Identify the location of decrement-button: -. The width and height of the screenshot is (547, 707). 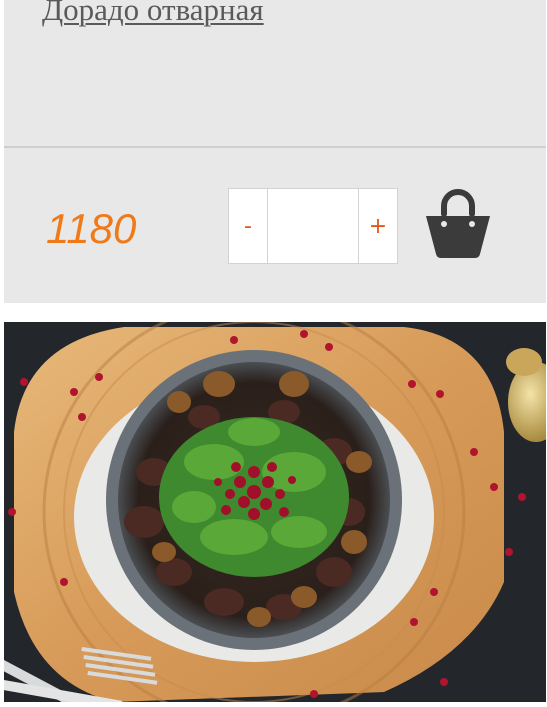
(248, 226).